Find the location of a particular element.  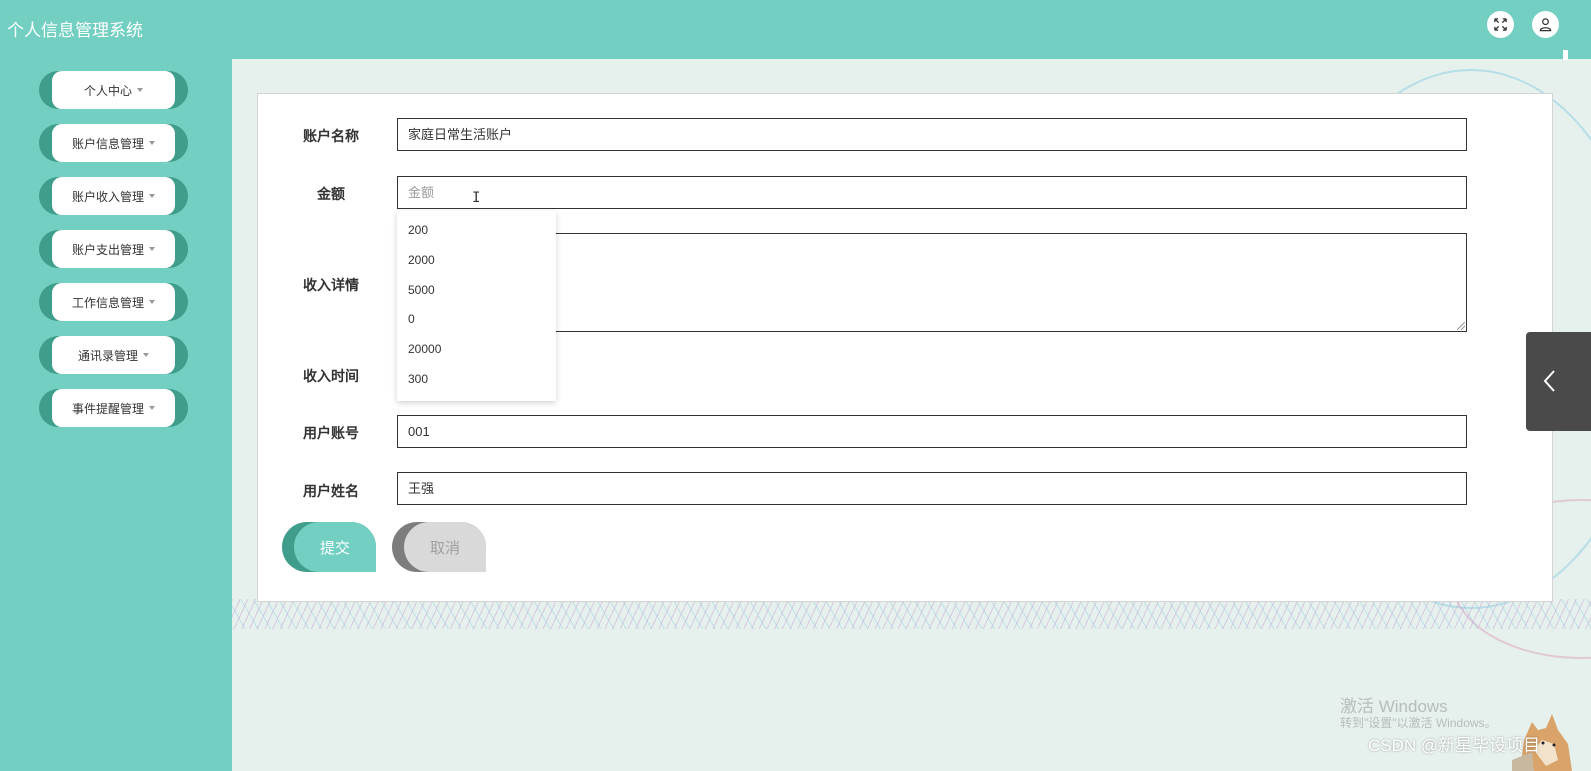

windows-activation-hint: 转到"设置"以激活 Windows。 is located at coordinates (1418, 723).